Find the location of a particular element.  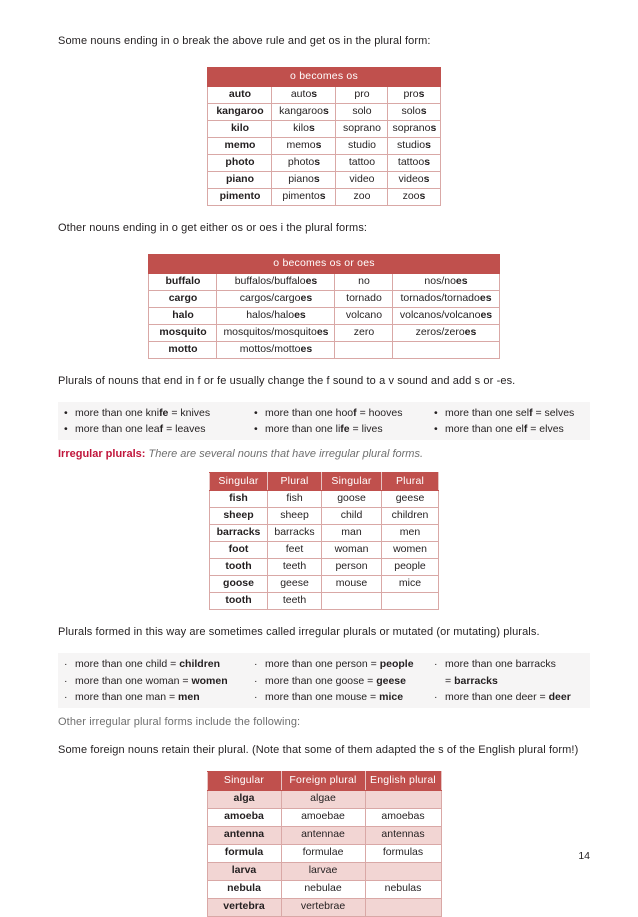

list-item: • more than one self = selves is located at coordinates (514, 413).